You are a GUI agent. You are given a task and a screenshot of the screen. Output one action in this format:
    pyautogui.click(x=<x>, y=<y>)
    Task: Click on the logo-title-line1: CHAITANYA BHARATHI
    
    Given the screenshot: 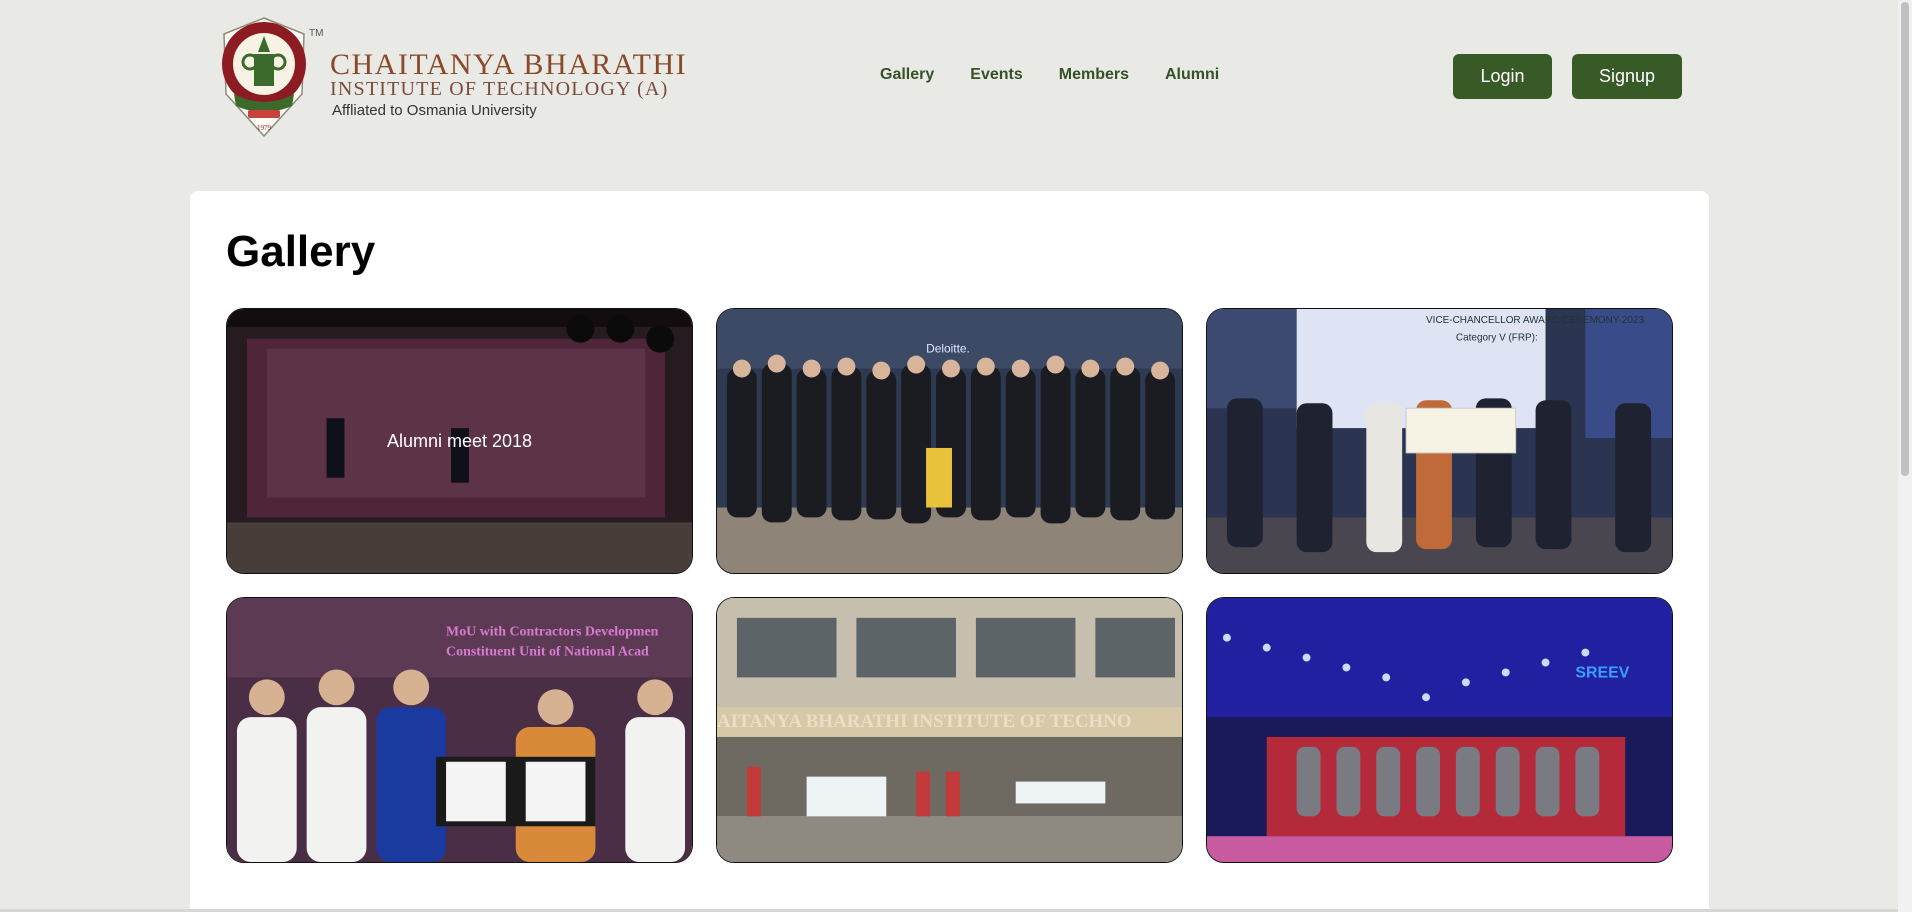 What is the action you would take?
    pyautogui.click(x=509, y=64)
    